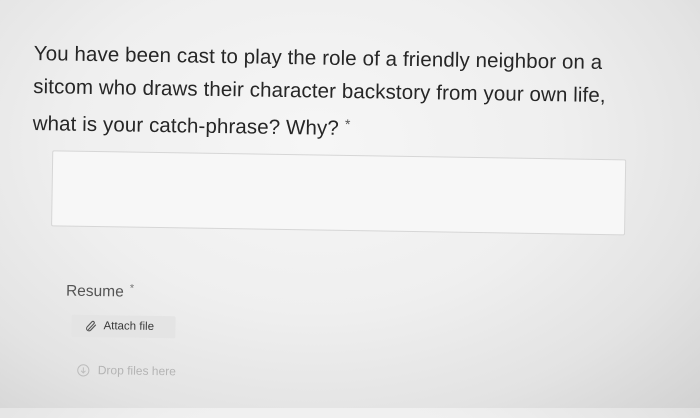 The width and height of the screenshot is (700, 418). Describe the element at coordinates (83, 369) in the screenshot. I see `upload-icon` at that location.